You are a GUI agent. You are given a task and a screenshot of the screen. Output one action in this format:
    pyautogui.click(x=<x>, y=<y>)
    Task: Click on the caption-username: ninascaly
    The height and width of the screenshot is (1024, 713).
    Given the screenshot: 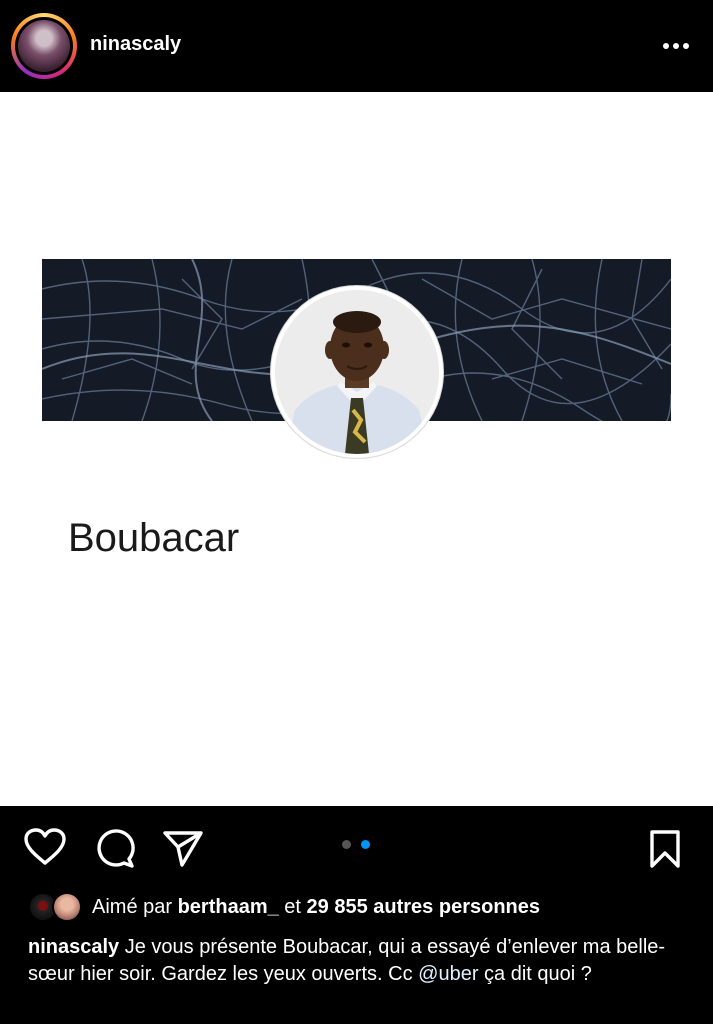 What is the action you would take?
    pyautogui.click(x=73, y=947)
    